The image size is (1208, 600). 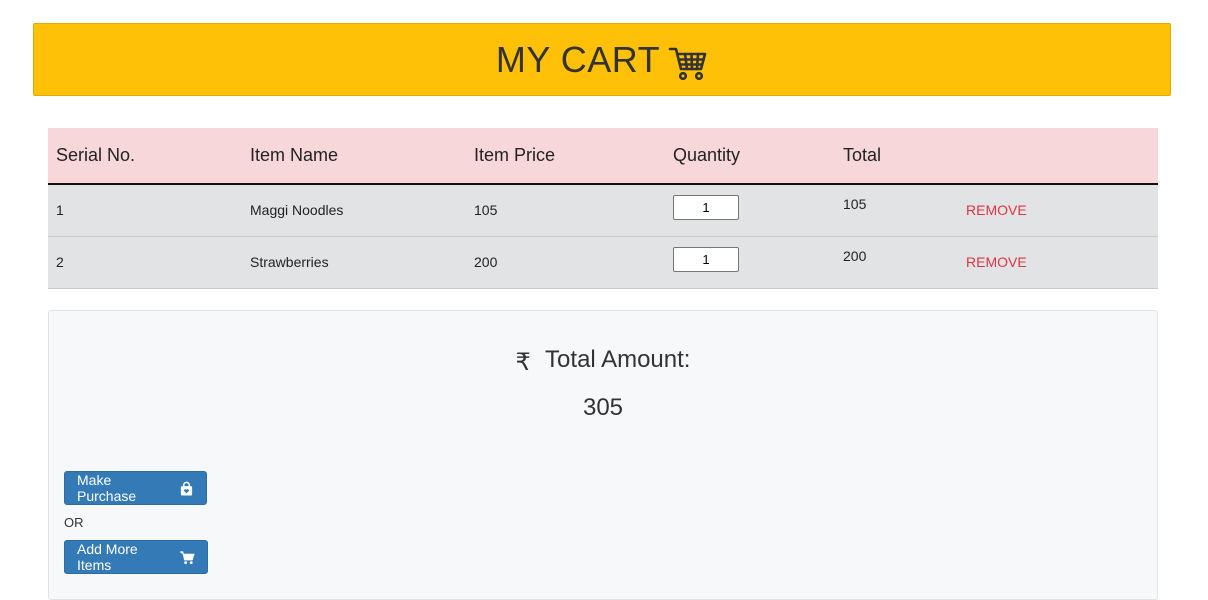 I want to click on add-more-items-button: Add More Items, so click(x=136, y=557).